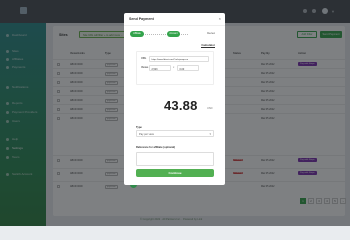  Describe the element at coordinates (156, 147) in the screenshot. I see `reference-label: Reference for affiliate (optional)` at that location.